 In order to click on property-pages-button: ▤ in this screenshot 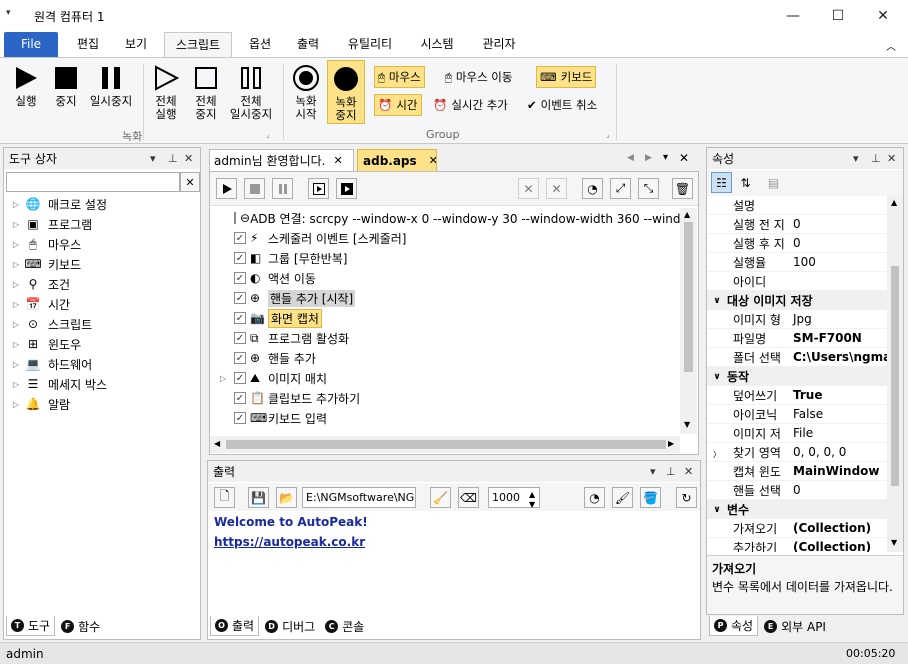, I will do `click(773, 182)`.